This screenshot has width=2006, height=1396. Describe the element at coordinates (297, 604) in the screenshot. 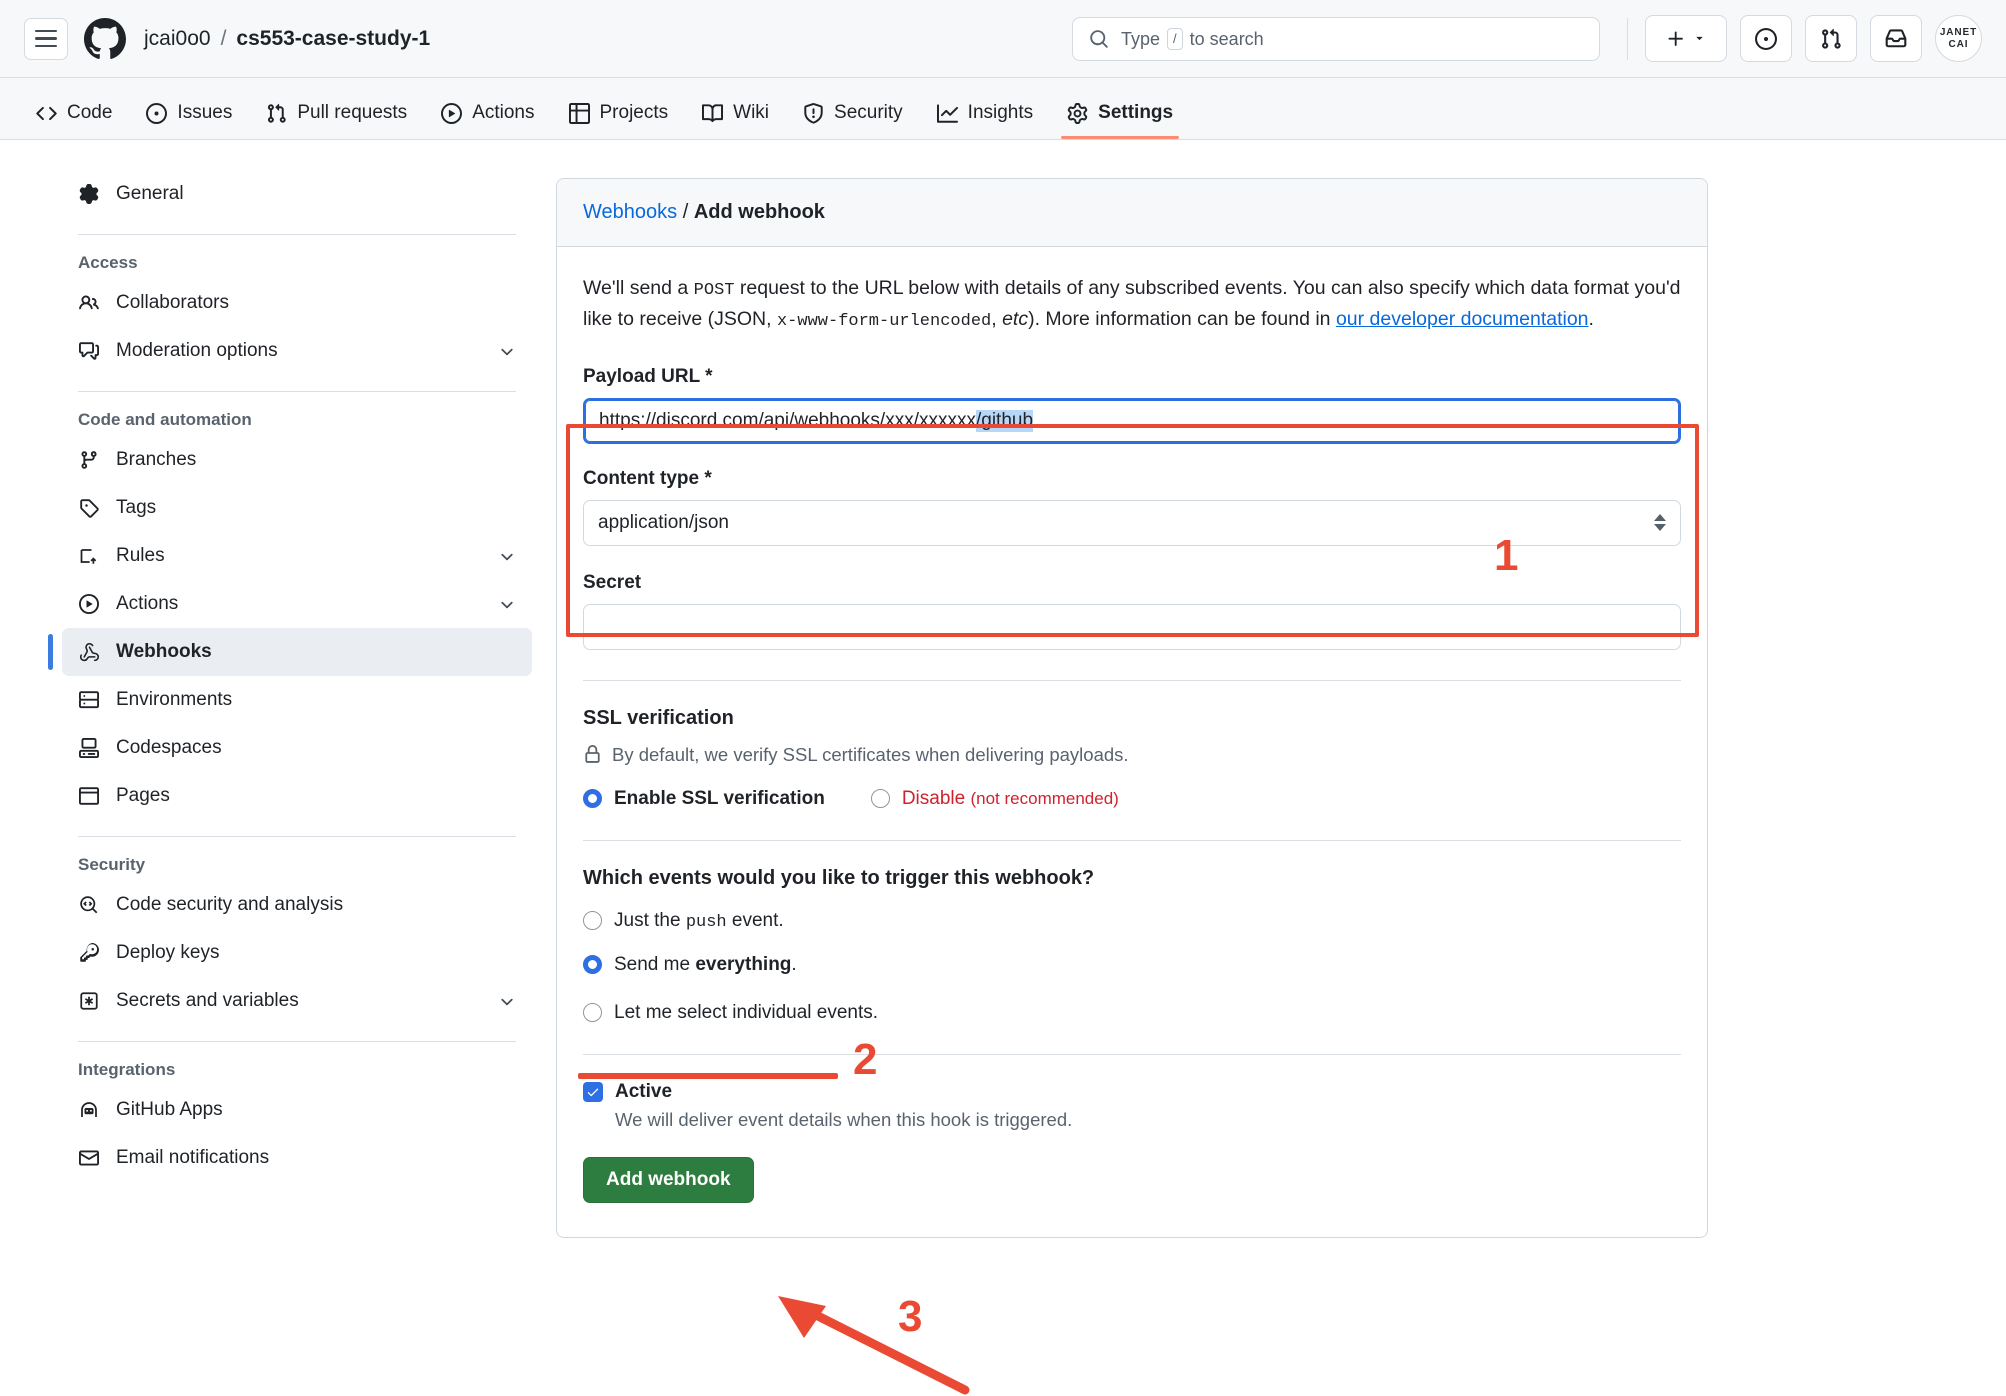

I see `sidebar-item-actions: Actions` at that location.